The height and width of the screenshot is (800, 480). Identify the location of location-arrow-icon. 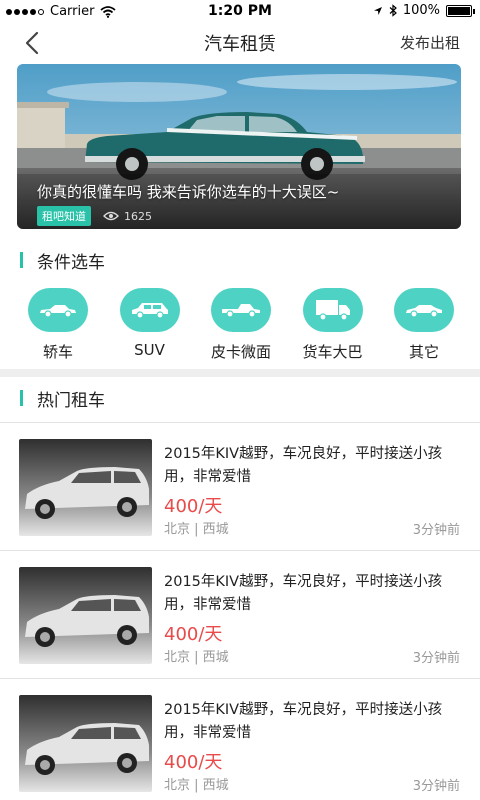
(377, 10).